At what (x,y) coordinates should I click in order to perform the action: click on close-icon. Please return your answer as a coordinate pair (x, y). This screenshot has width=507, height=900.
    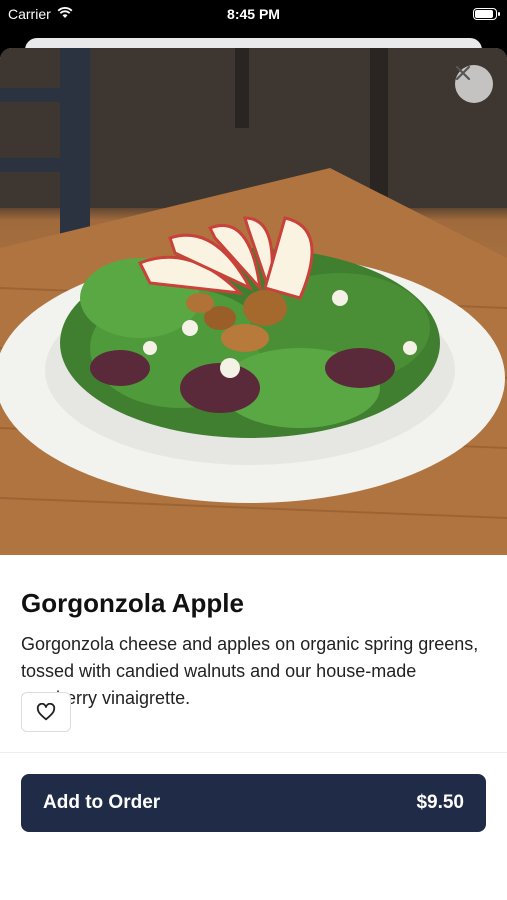
    Looking at the image, I should click on (463, 73).